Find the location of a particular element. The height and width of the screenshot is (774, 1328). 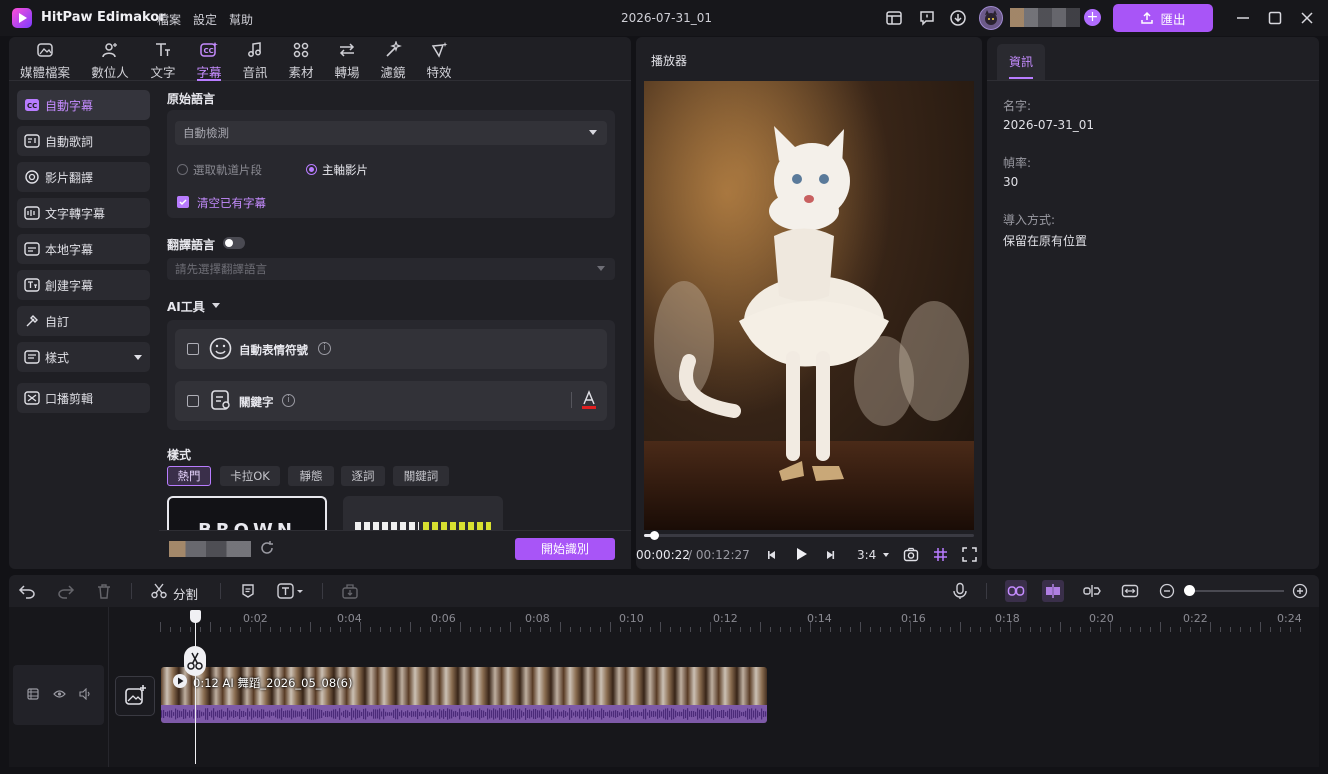

fullscreen-icon is located at coordinates (969, 554).